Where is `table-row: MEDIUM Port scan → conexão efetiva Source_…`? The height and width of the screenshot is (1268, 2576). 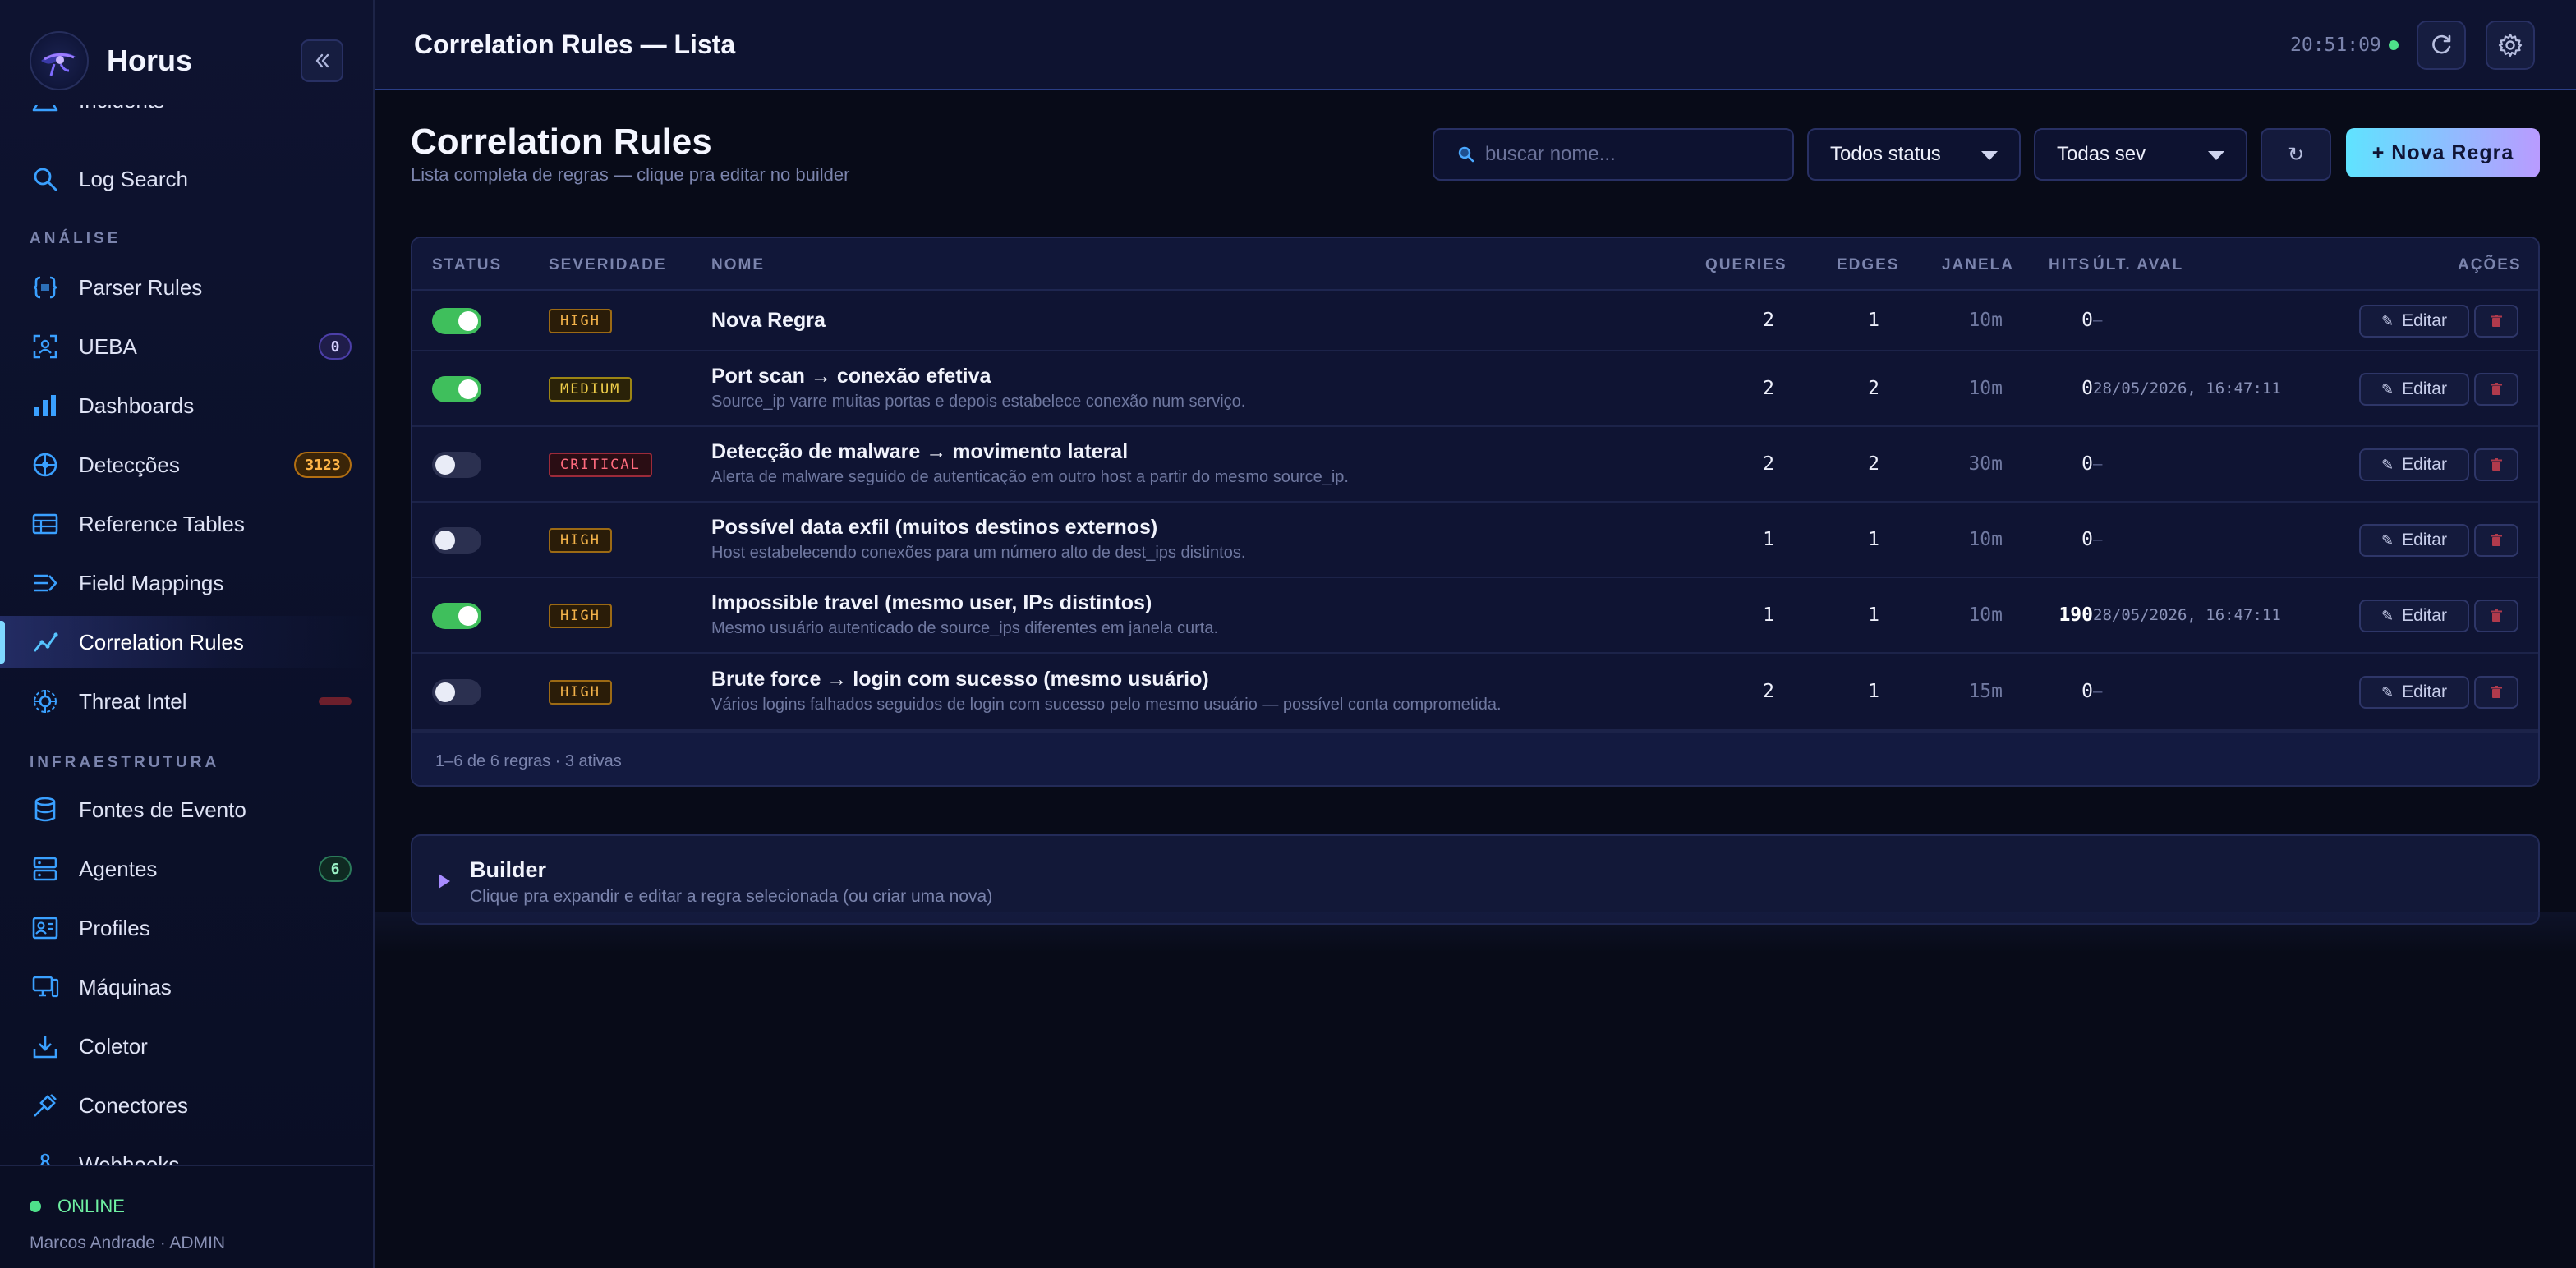
table-row: MEDIUM Port scan → conexão efetiva Source_… is located at coordinates (1475, 389).